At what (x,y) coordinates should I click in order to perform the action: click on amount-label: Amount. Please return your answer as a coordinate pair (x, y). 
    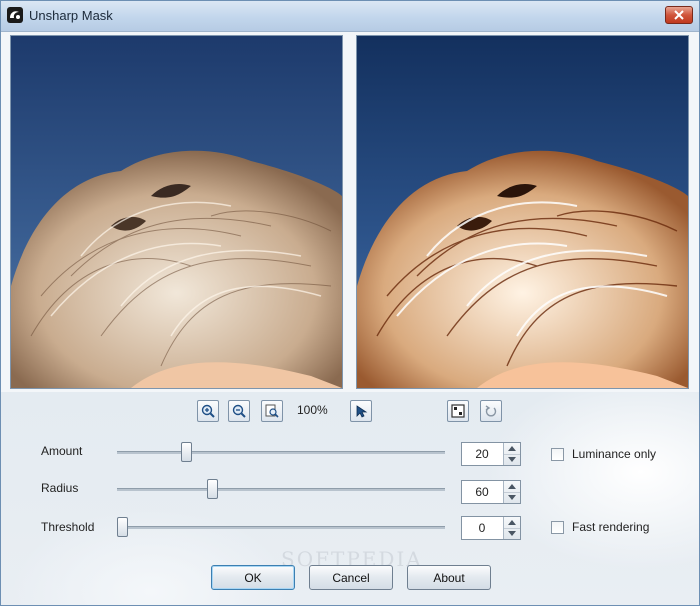
    Looking at the image, I should click on (62, 451).